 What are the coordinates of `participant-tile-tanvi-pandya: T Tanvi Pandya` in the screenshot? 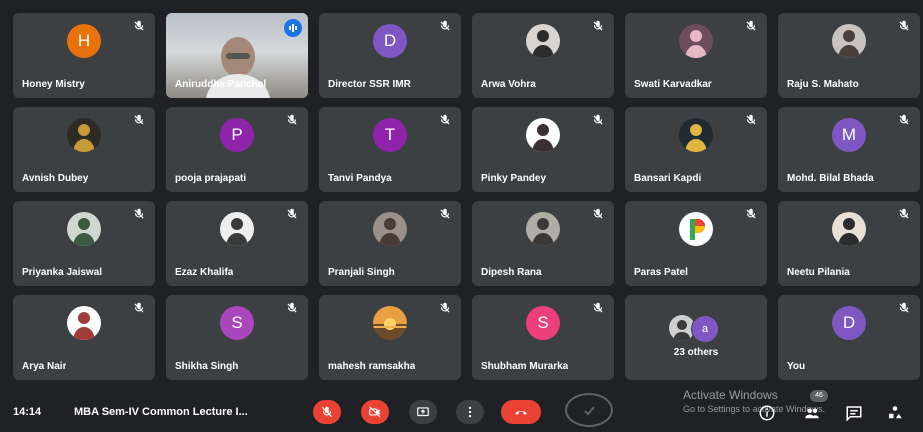 It's located at (390, 149).